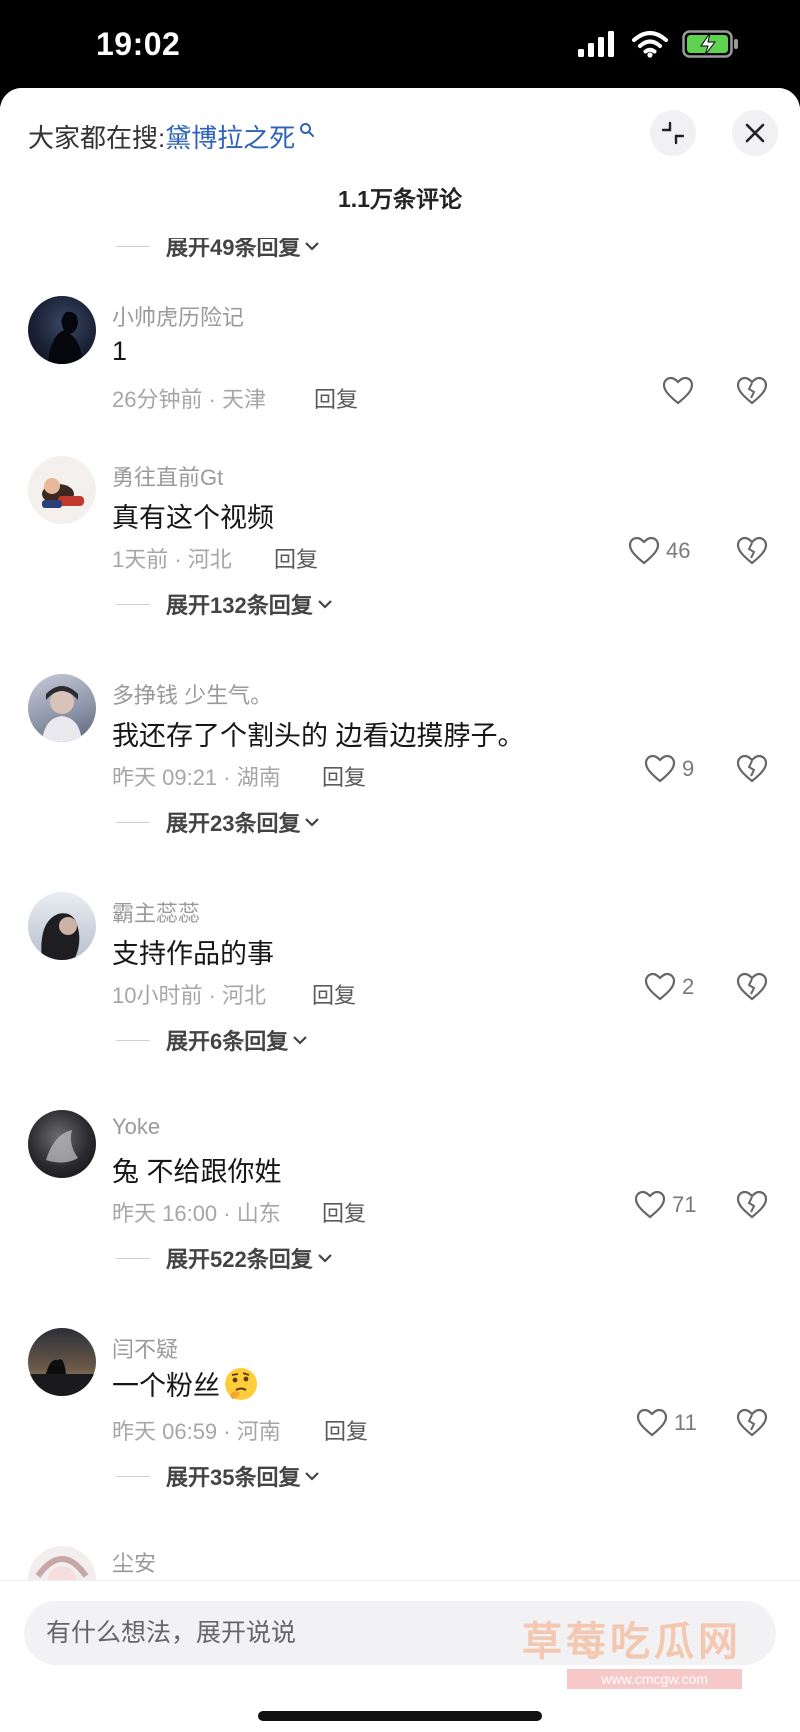 This screenshot has height=1732, width=800. What do you see at coordinates (239, 605) in the screenshot?
I see `expand-replies-label: 展开132条回复` at bounding box center [239, 605].